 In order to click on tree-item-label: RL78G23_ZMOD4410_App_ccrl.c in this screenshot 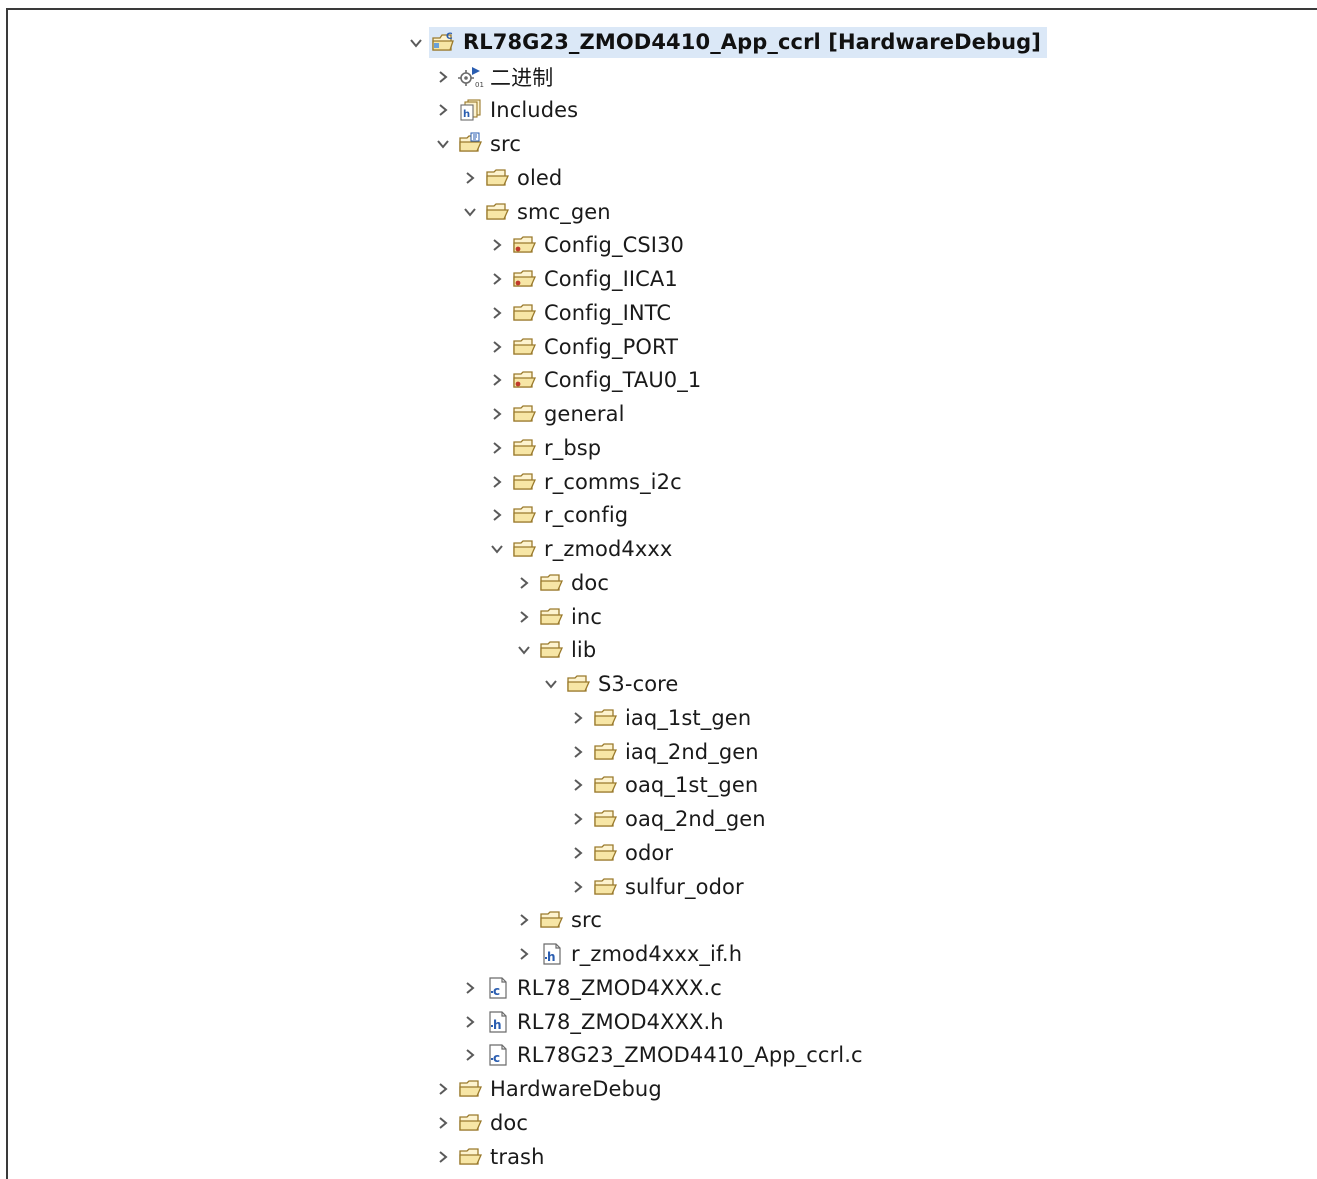, I will do `click(690, 1055)`.